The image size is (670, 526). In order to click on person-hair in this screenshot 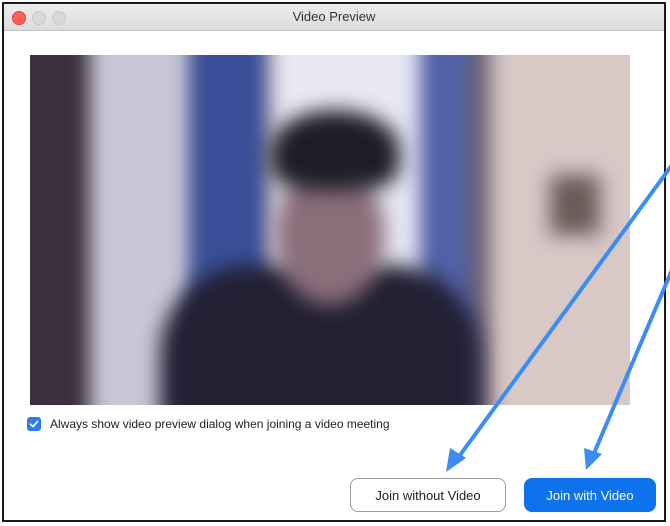, I will do `click(335, 150)`.